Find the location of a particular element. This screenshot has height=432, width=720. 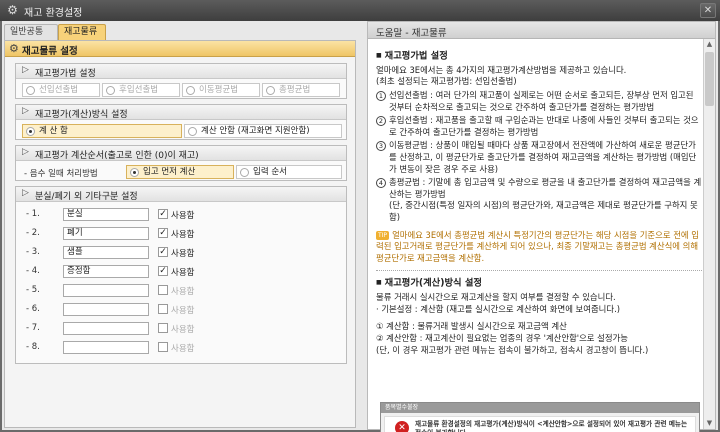

panel-title: 재고물류 설정 is located at coordinates (50, 51).